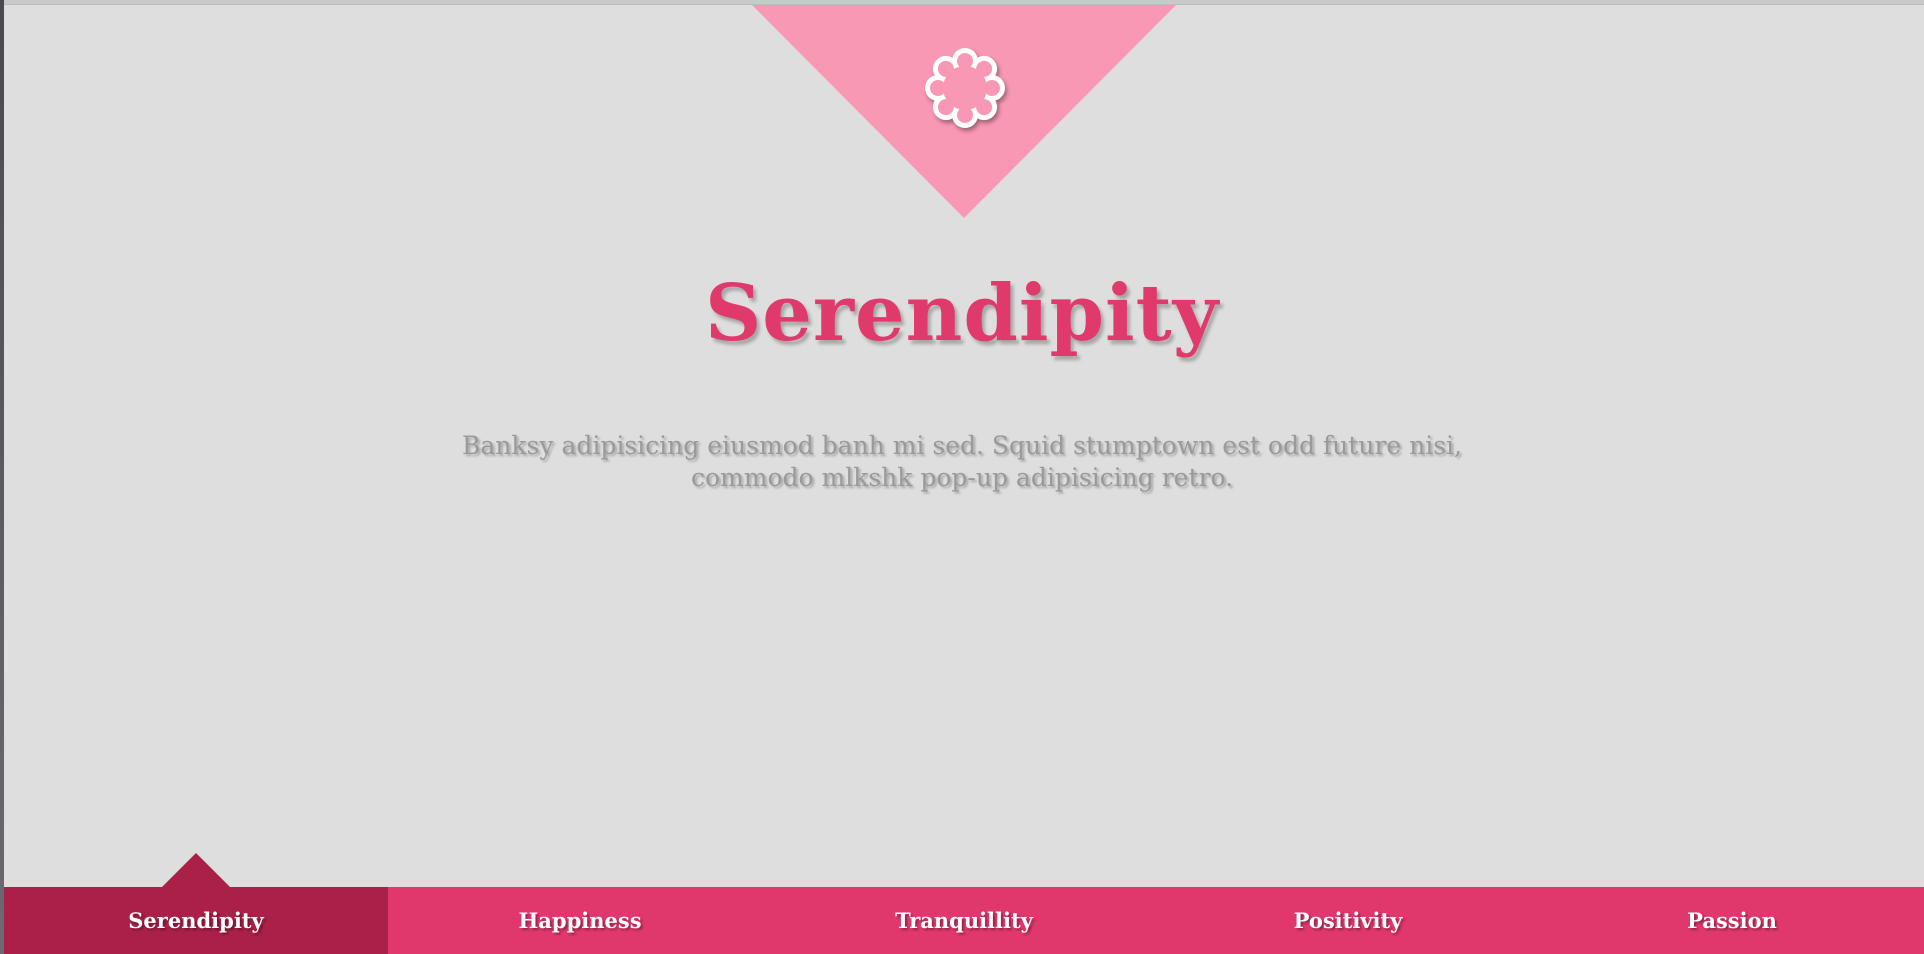 The width and height of the screenshot is (1924, 954). What do you see at coordinates (196, 903) in the screenshot?
I see `nav-item-serendipity: Serendipity` at bounding box center [196, 903].